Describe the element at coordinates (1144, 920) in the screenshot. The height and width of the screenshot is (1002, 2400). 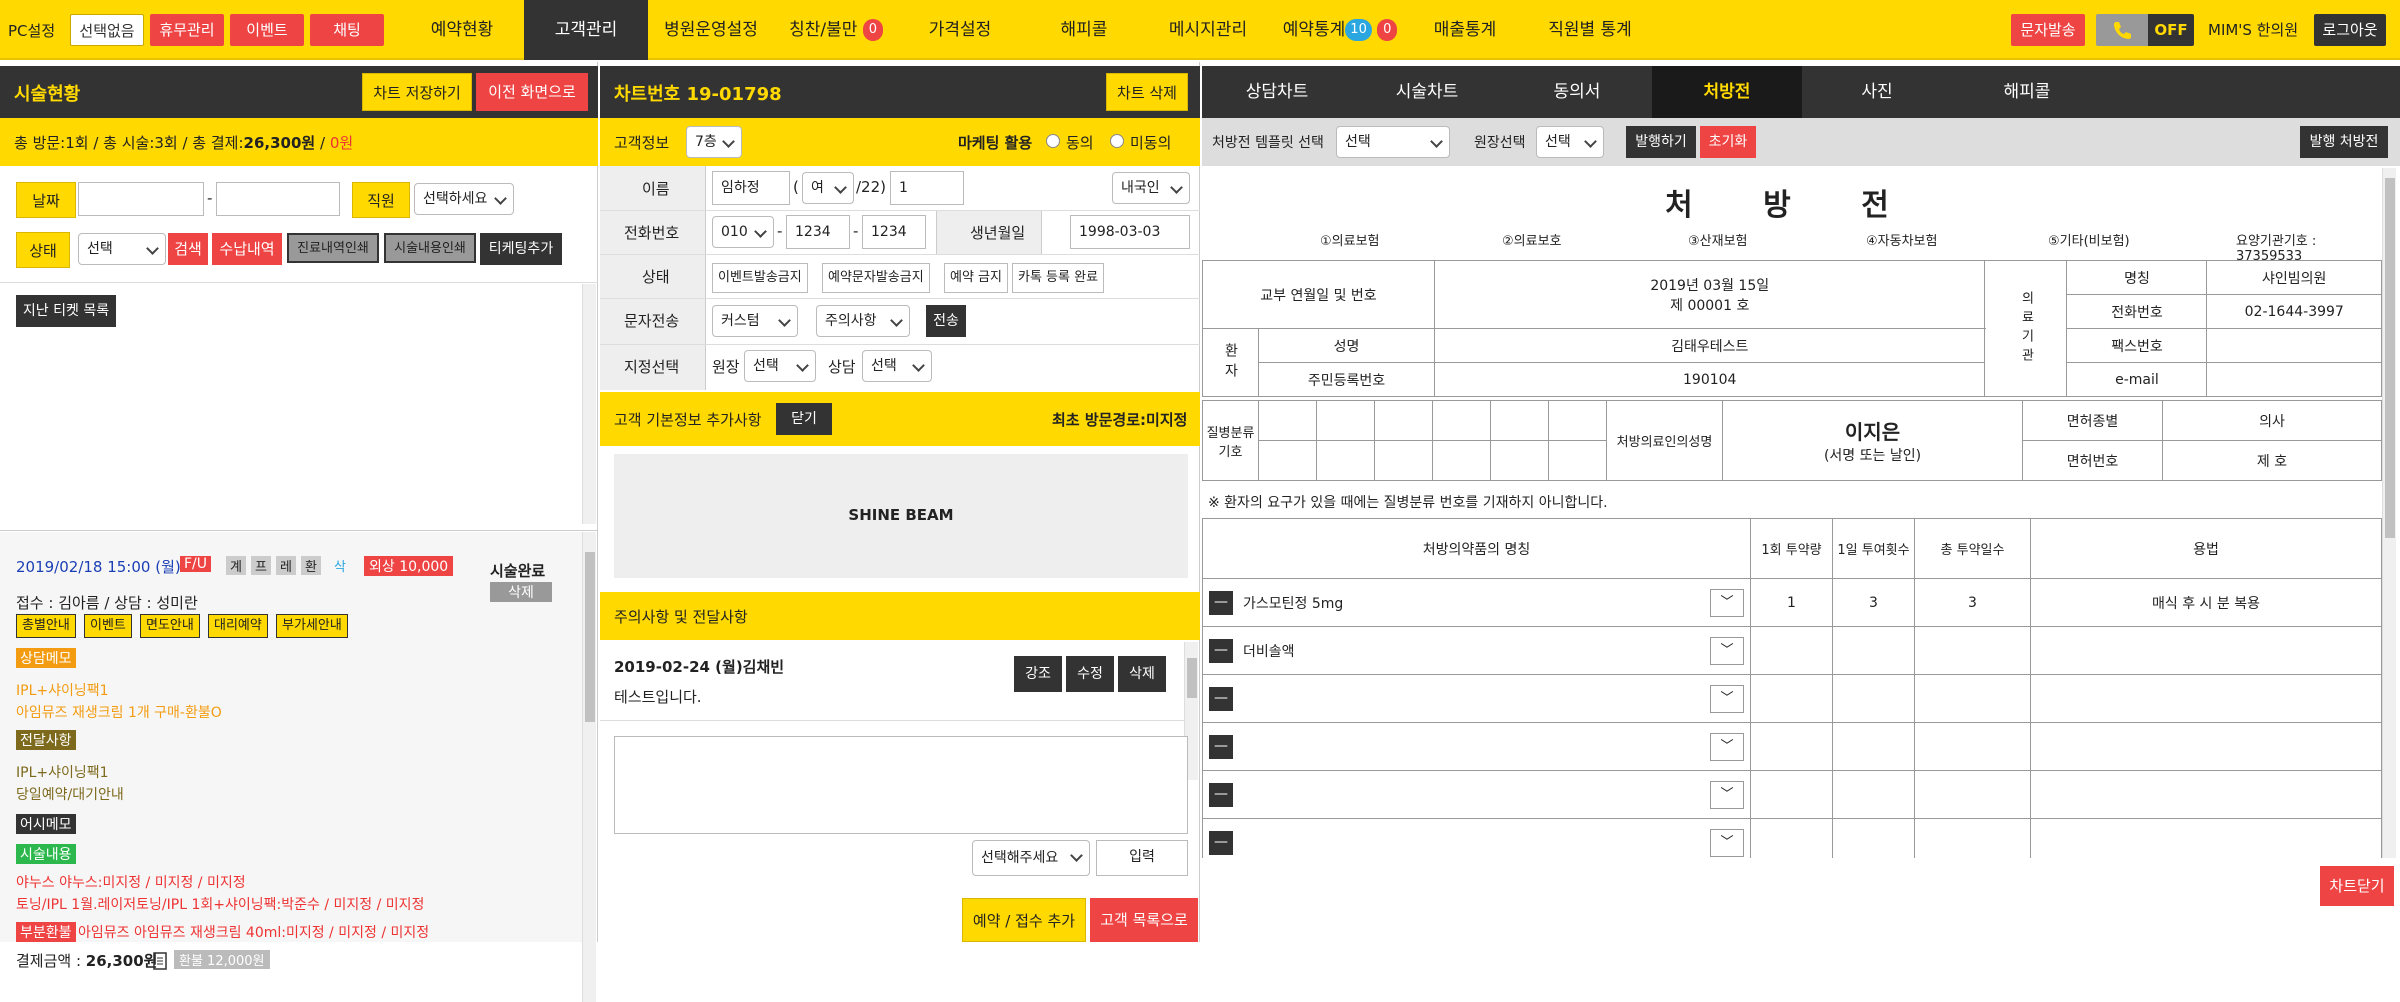
I see `customer-list-button: 고객 목록으로` at that location.